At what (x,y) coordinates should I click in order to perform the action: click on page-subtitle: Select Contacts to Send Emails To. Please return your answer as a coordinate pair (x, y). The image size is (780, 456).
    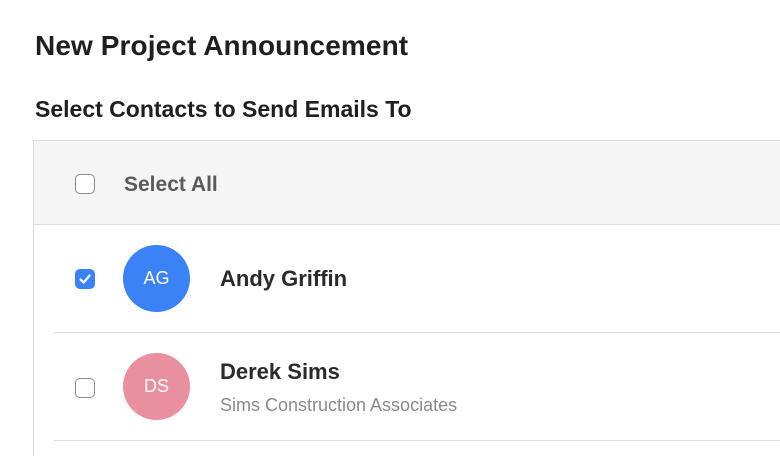
    Looking at the image, I should click on (223, 109).